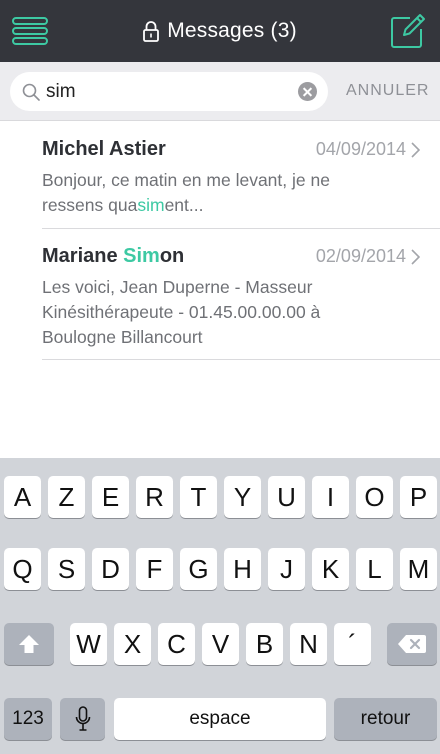  I want to click on key-c: C, so click(176, 644).